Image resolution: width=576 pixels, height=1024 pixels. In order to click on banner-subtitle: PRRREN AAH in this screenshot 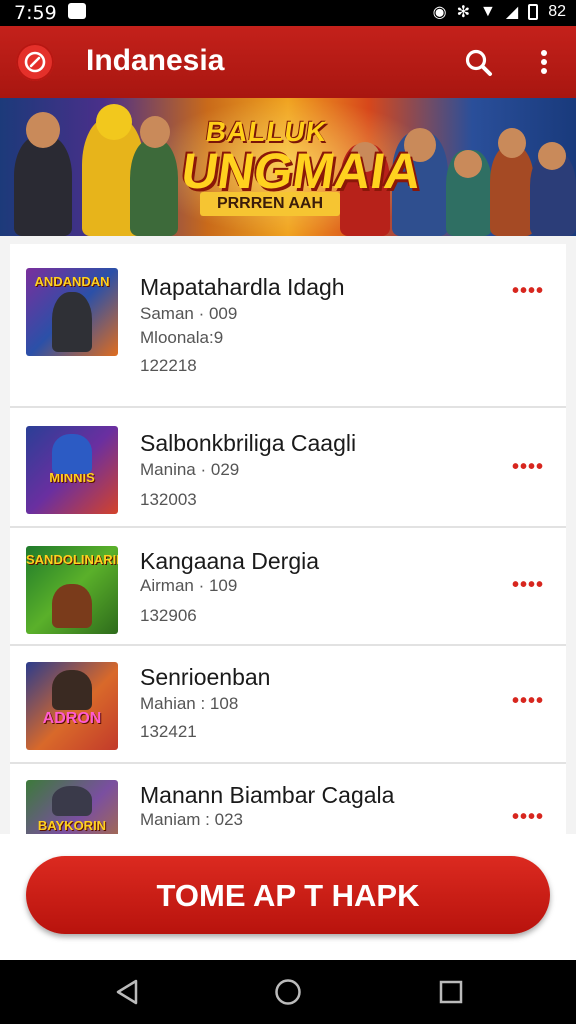, I will do `click(270, 204)`.